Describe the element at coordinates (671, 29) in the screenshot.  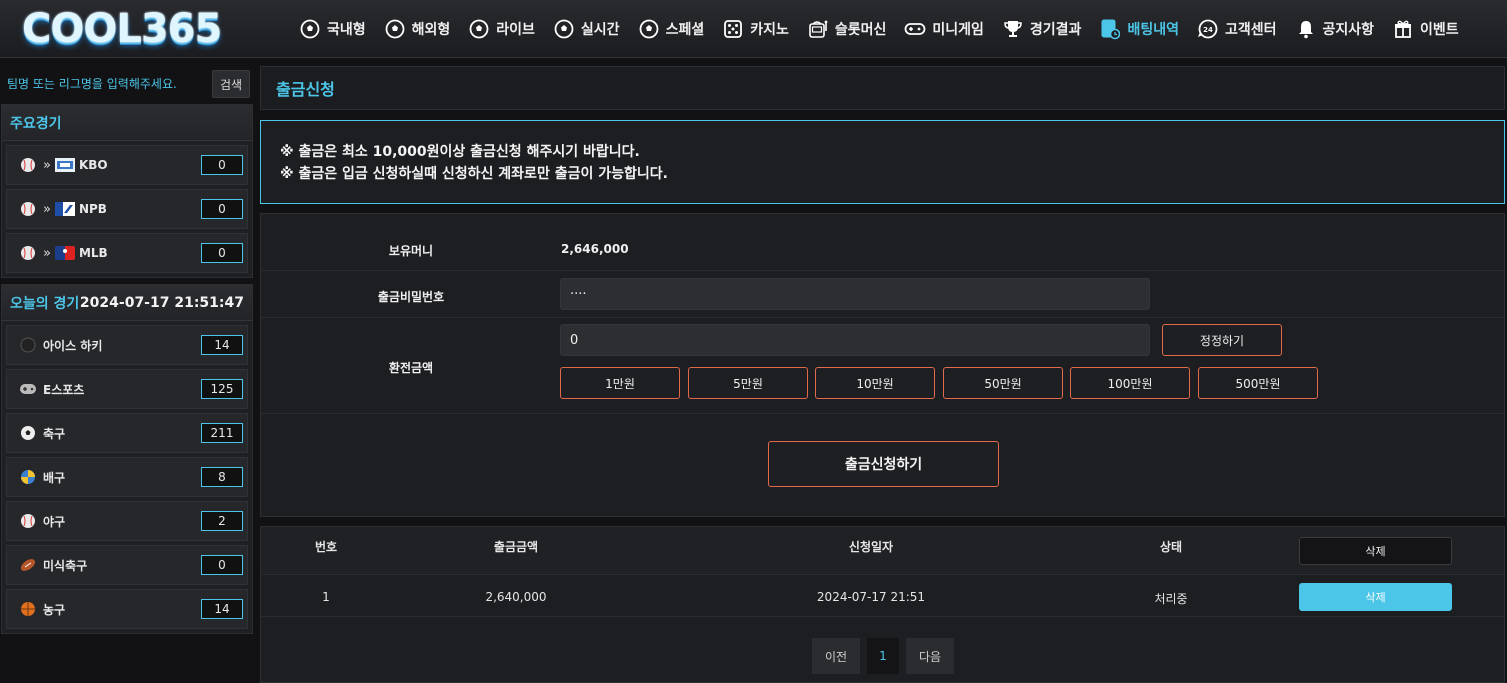
I see `nav-special: 스페셜` at that location.